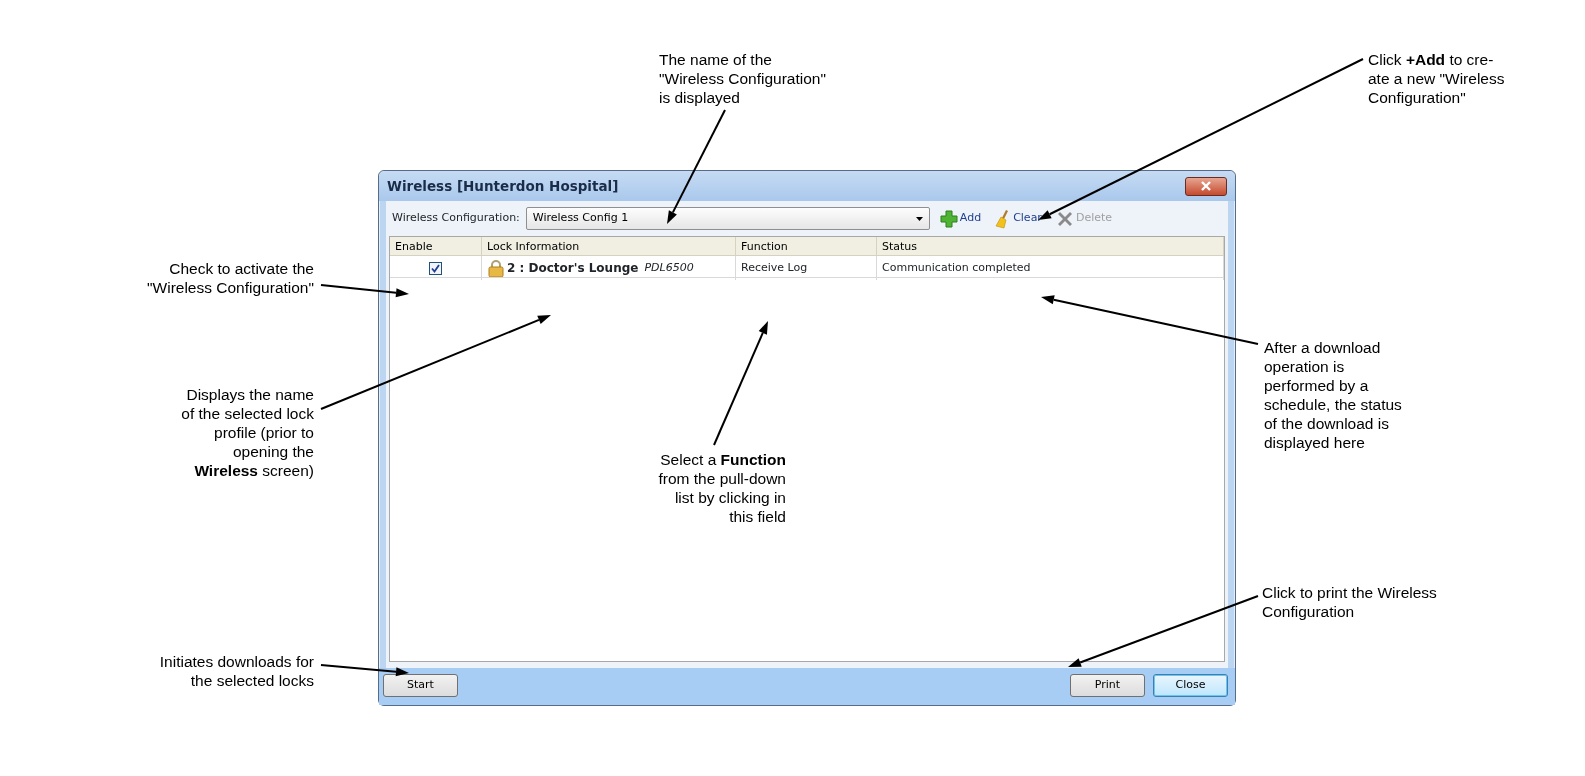 The height and width of the screenshot is (776, 1585). Describe the element at coordinates (435, 268) in the screenshot. I see `checkbox` at that location.